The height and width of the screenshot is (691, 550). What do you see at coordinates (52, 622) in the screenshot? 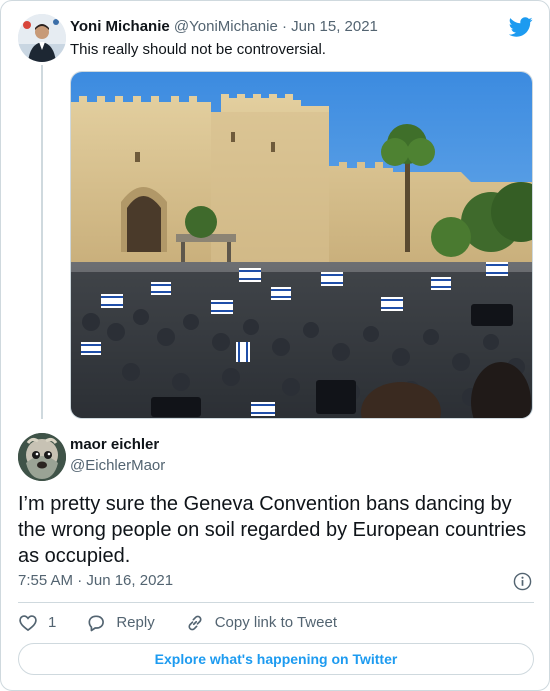
I see `like-count: 1` at bounding box center [52, 622].